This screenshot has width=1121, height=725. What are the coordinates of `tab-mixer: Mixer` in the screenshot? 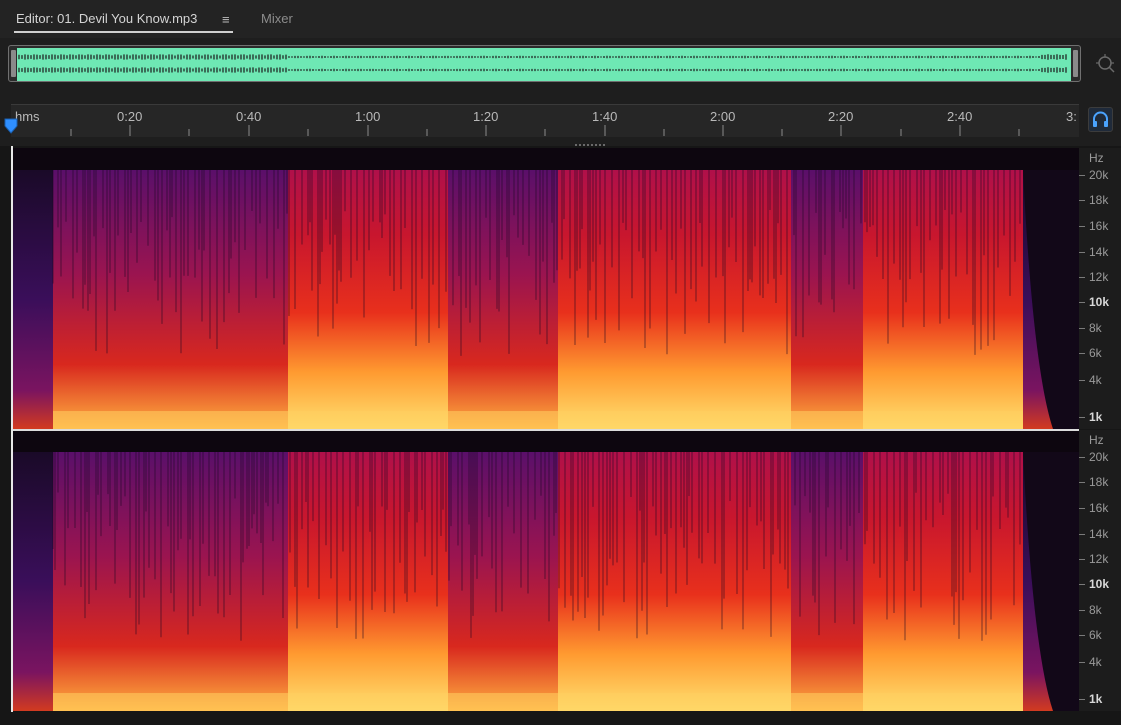 It's located at (277, 19).